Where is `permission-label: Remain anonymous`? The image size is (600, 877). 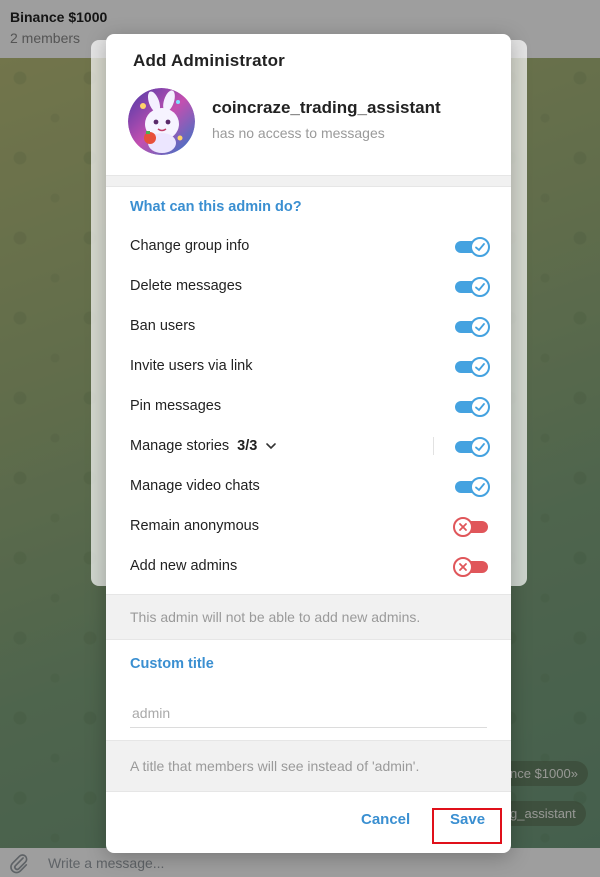 permission-label: Remain anonymous is located at coordinates (194, 526).